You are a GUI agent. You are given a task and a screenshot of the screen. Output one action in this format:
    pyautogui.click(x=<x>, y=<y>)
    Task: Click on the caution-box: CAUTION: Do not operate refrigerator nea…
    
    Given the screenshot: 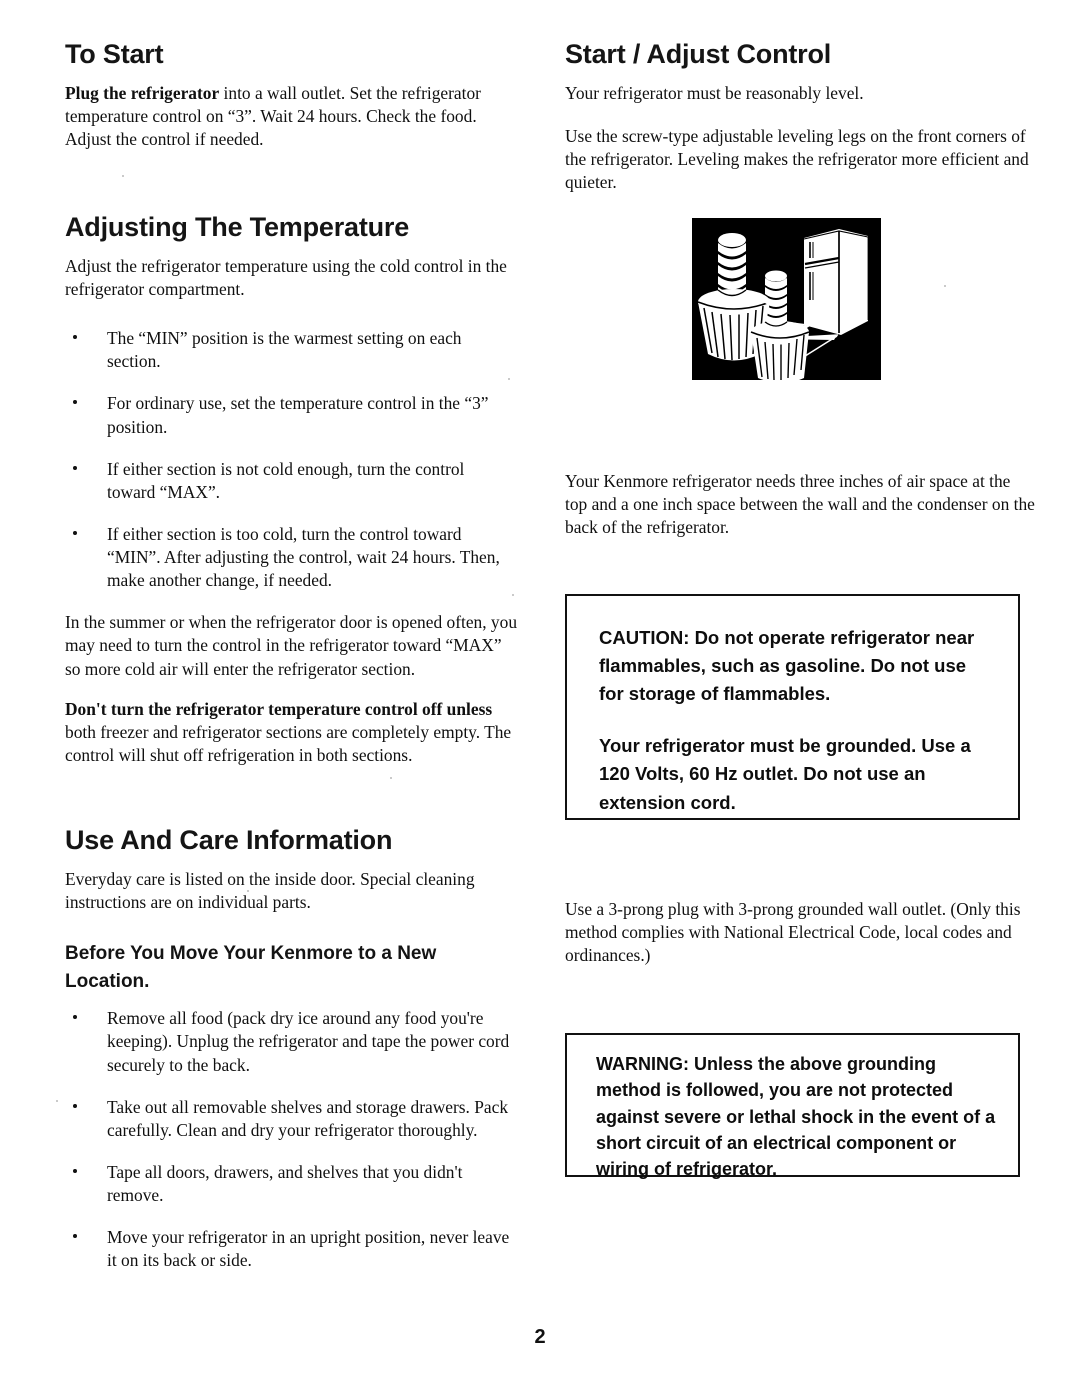 What is the action you would take?
    pyautogui.click(x=792, y=707)
    